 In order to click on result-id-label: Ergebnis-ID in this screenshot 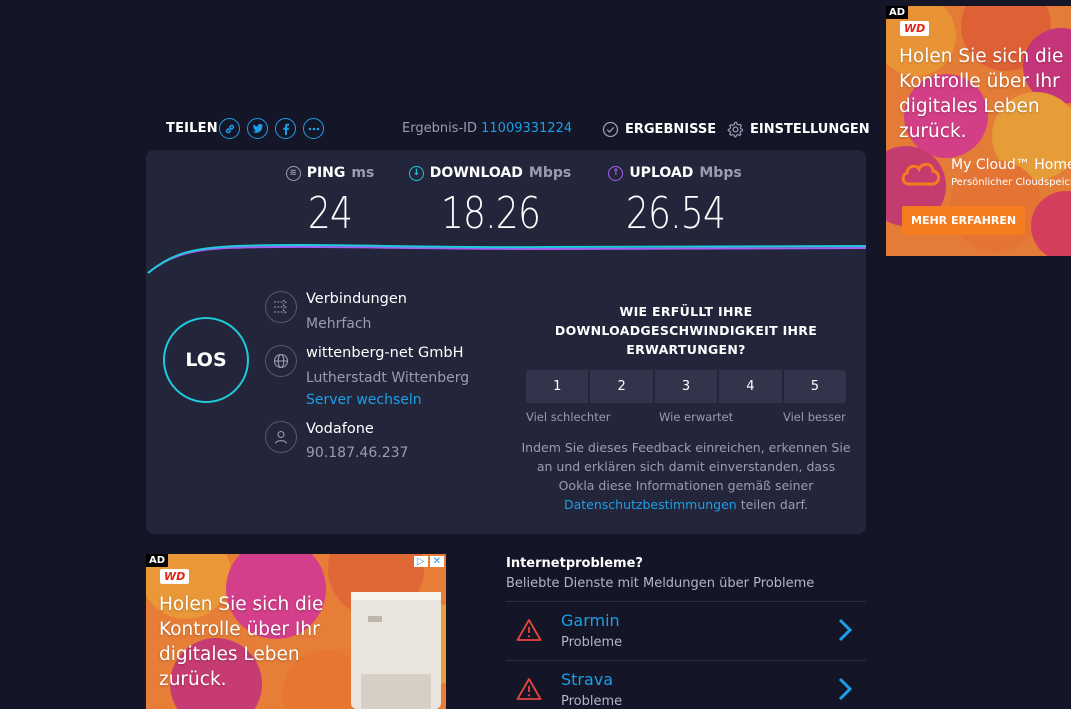, I will do `click(439, 128)`.